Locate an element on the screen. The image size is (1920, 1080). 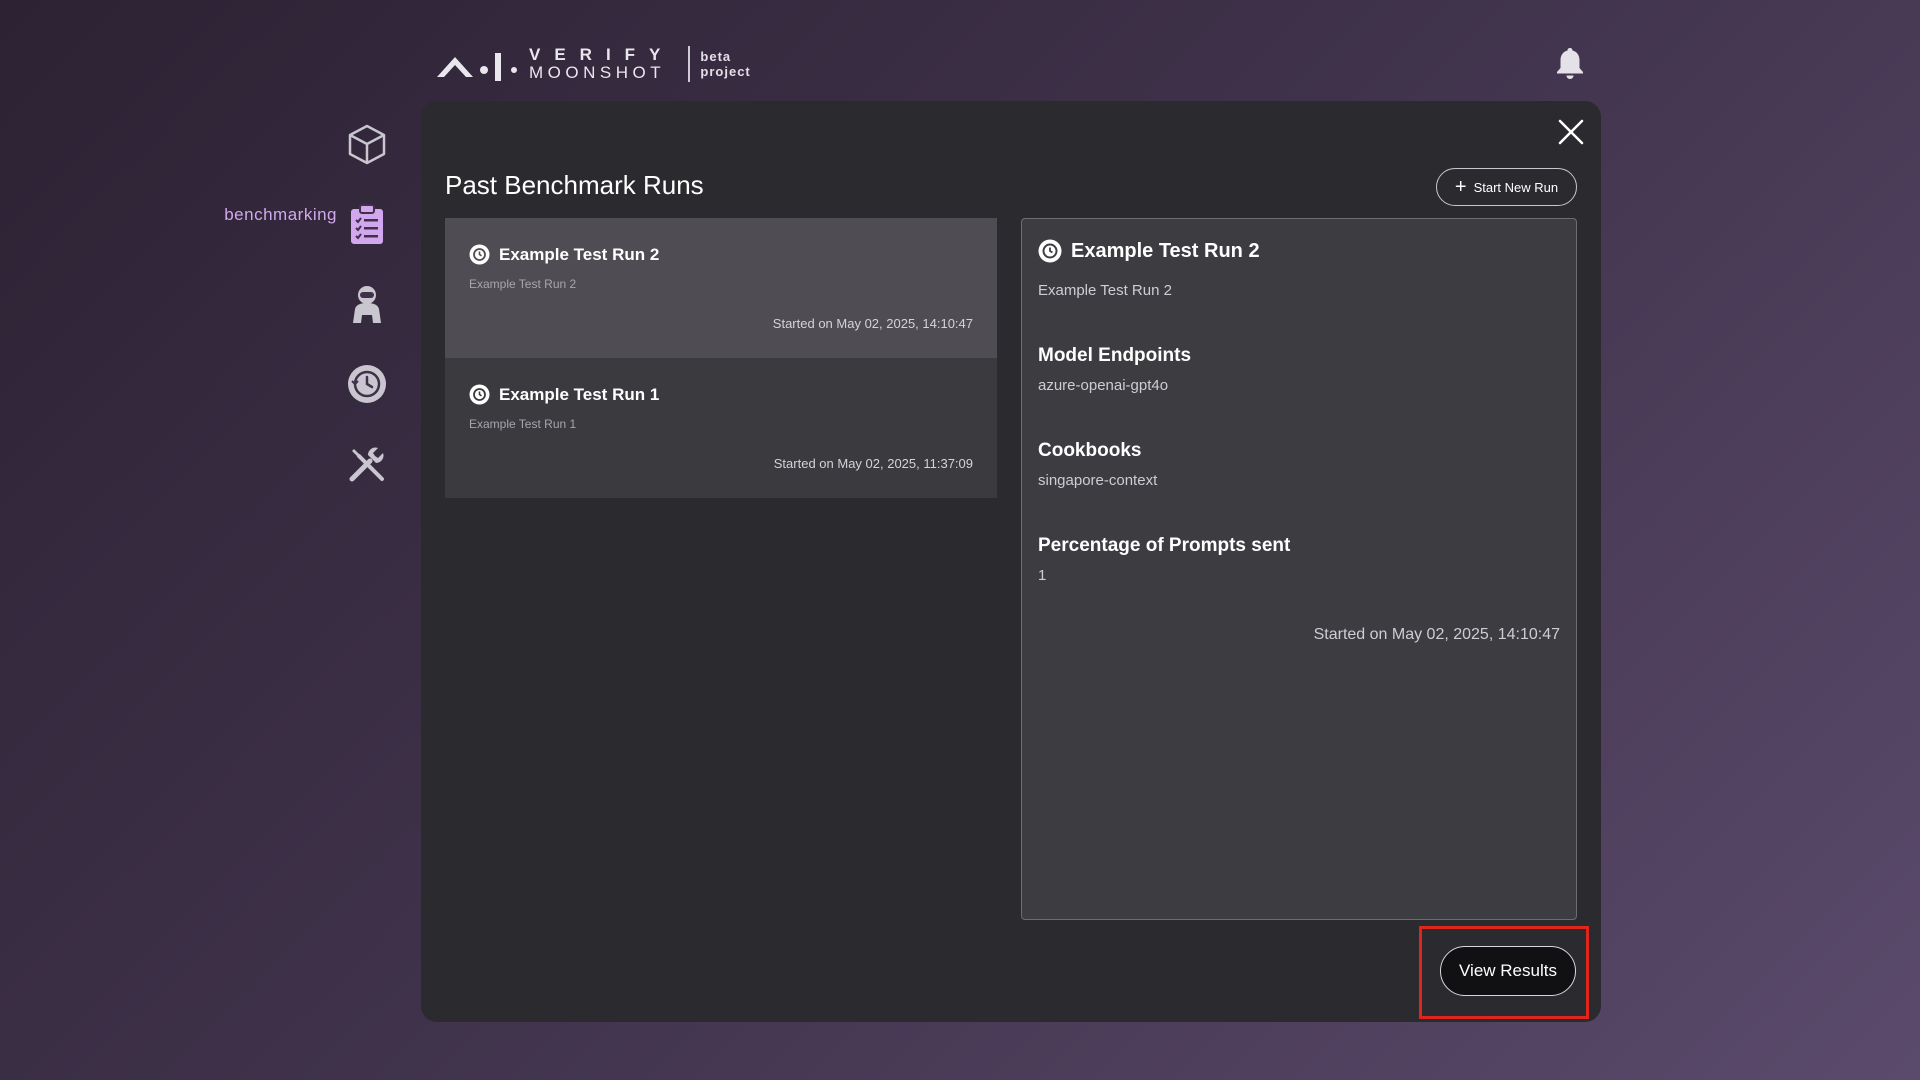
prompts-sent-heading: Percentage of Prompts sent is located at coordinates (1164, 545).